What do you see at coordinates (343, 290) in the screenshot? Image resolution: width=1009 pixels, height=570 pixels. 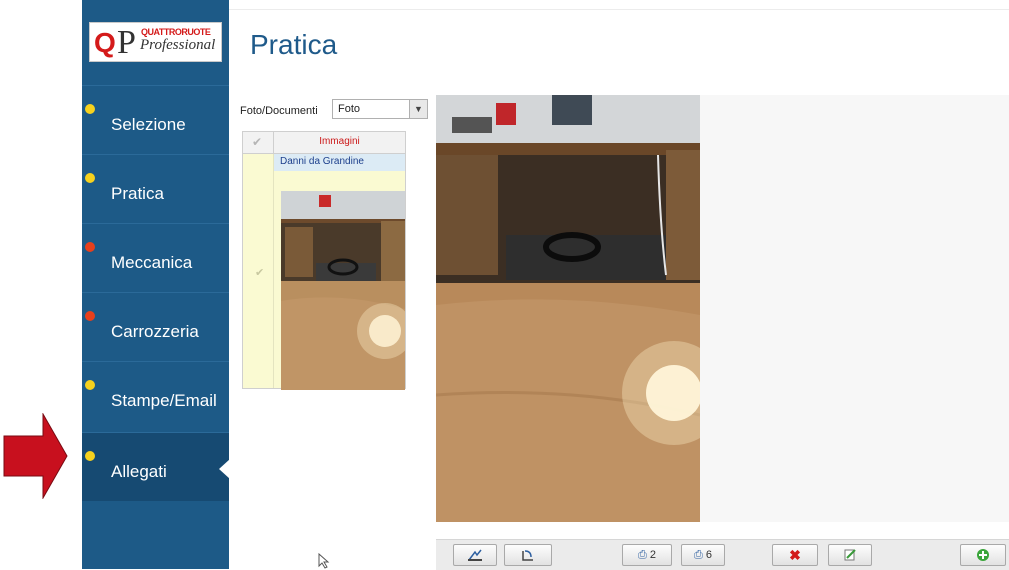 I see `image-thumbnail` at bounding box center [343, 290].